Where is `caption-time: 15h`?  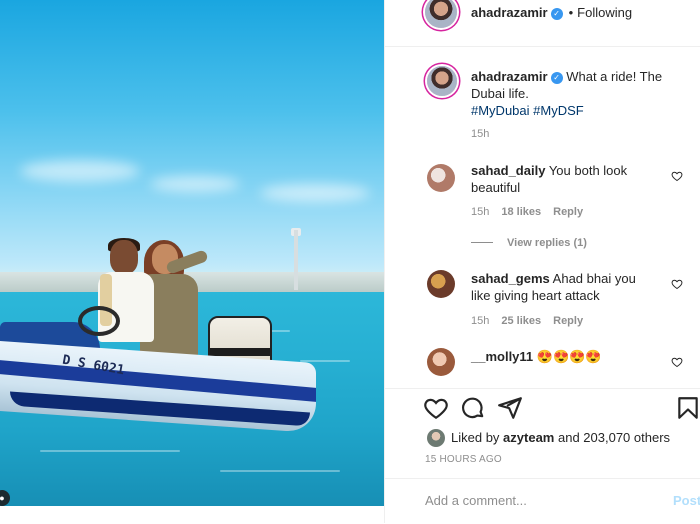 caption-time: 15h is located at coordinates (480, 134).